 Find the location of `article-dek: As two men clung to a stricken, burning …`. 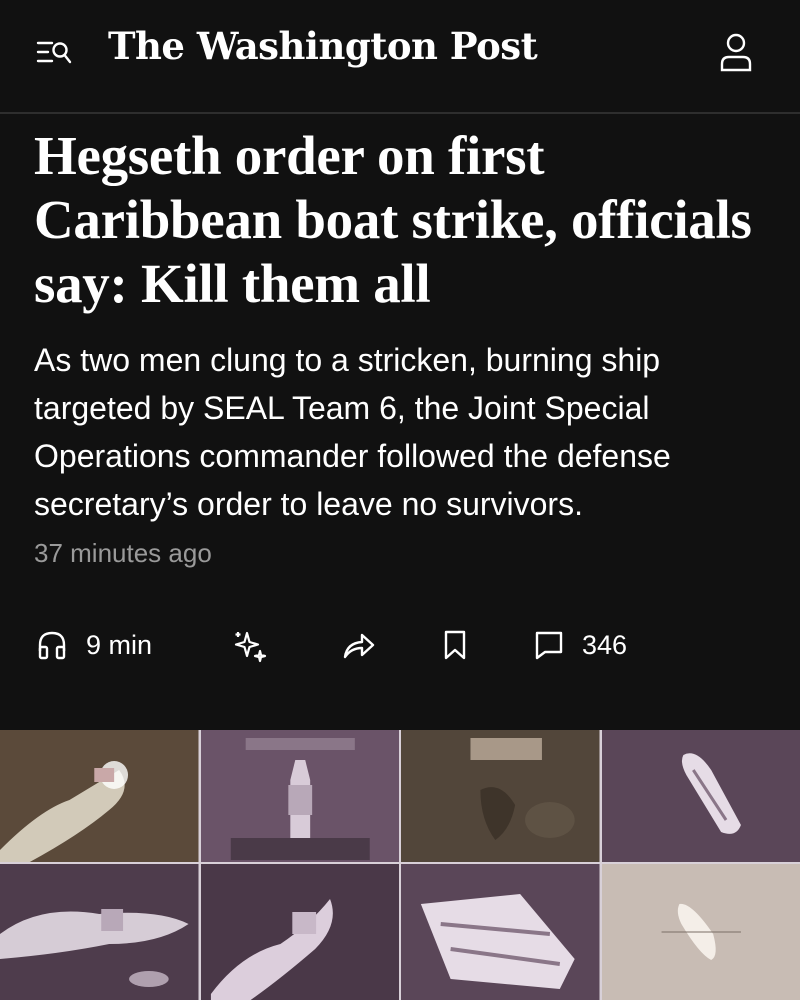

article-dek: As two men clung to a stricken, burning … is located at coordinates (352, 432).